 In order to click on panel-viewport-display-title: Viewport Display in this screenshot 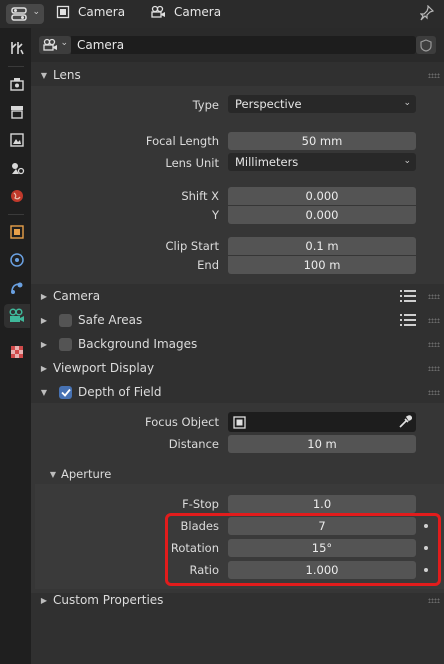, I will do `click(104, 368)`.